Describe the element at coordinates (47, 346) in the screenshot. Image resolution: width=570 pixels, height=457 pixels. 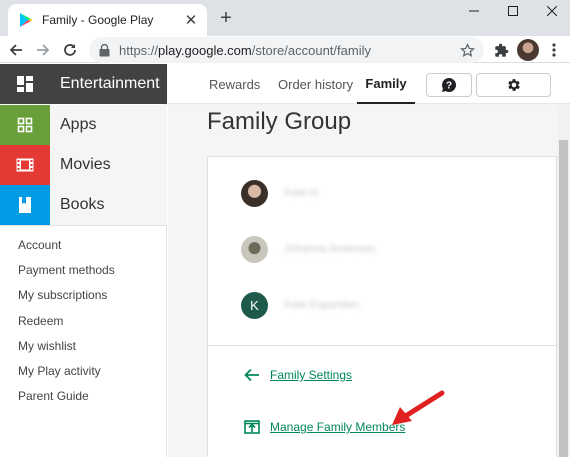
I see `sidebar-link-wishlist: My wishlist` at that location.